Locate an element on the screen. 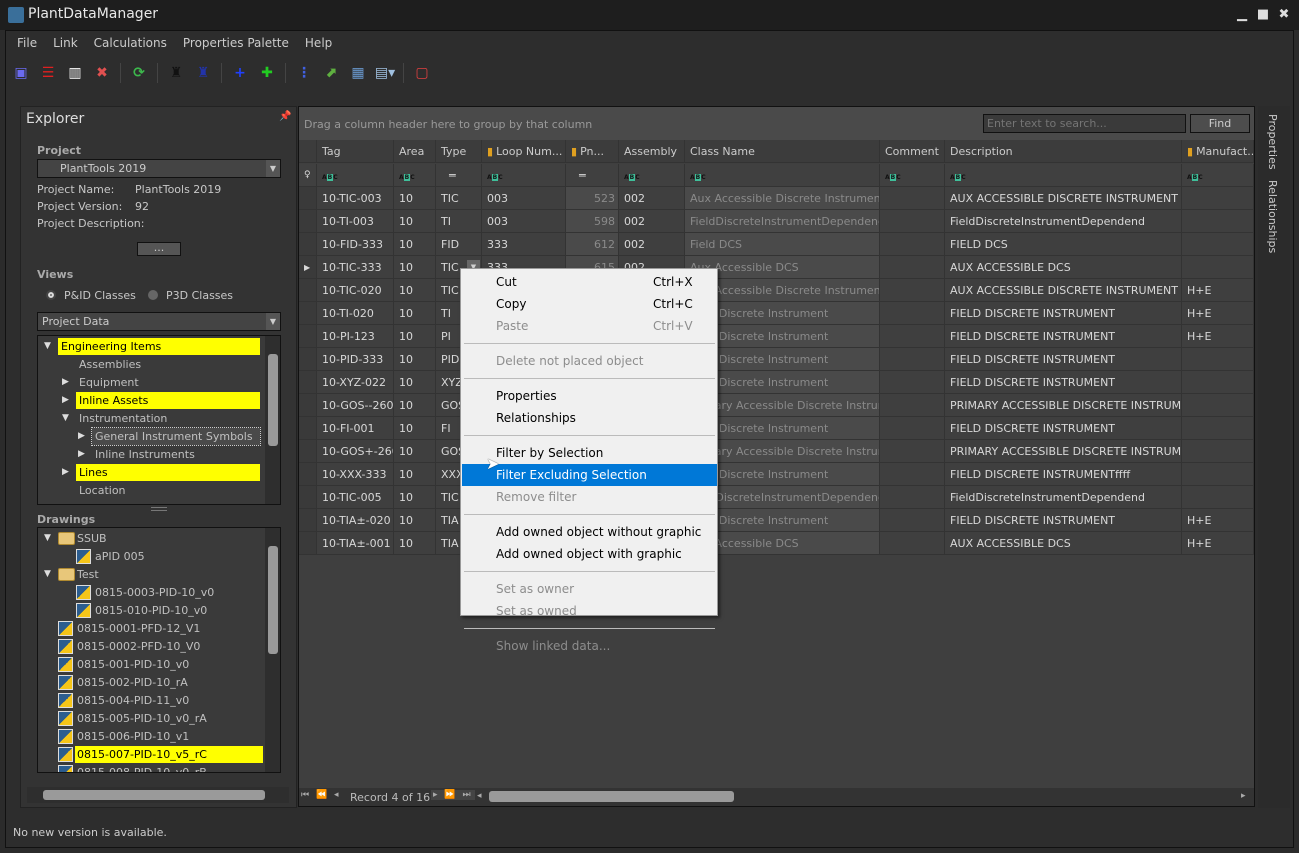 This screenshot has width=1299, height=853. grid-cell: 10-PID-333 is located at coordinates (355, 359).